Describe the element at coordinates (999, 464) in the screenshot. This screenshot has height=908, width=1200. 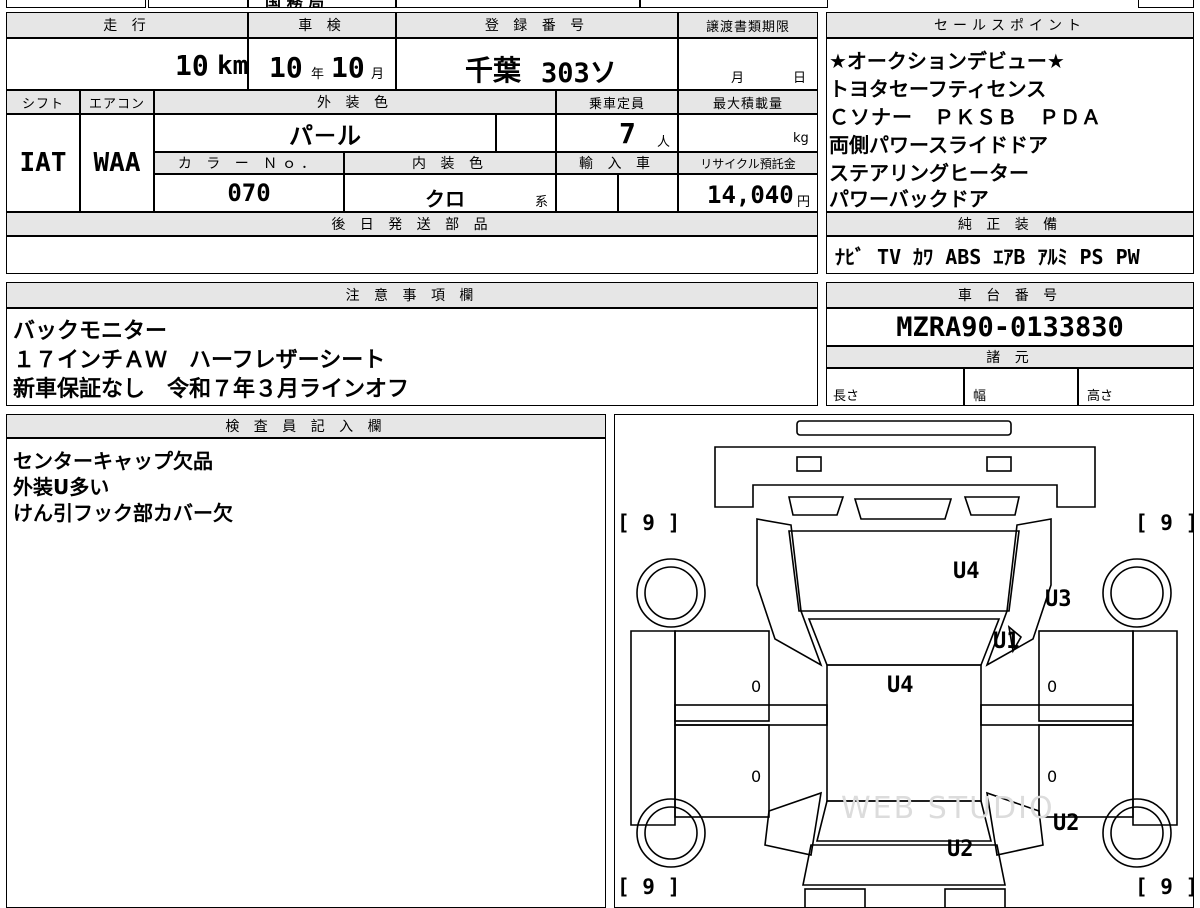
I see `headlight-right` at that location.